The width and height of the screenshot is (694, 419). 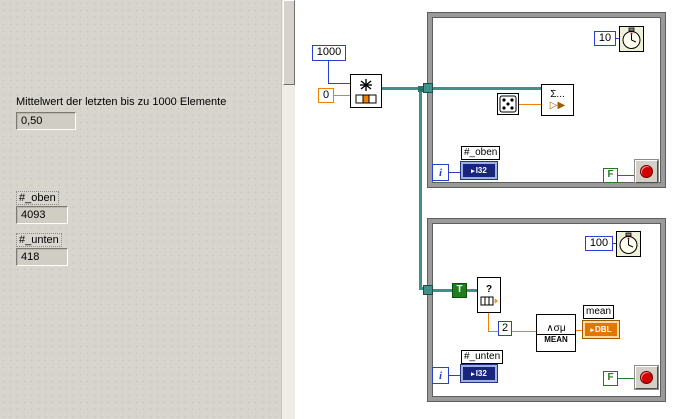 What do you see at coordinates (610, 175) in the screenshot?
I see `const-false-top: F` at bounding box center [610, 175].